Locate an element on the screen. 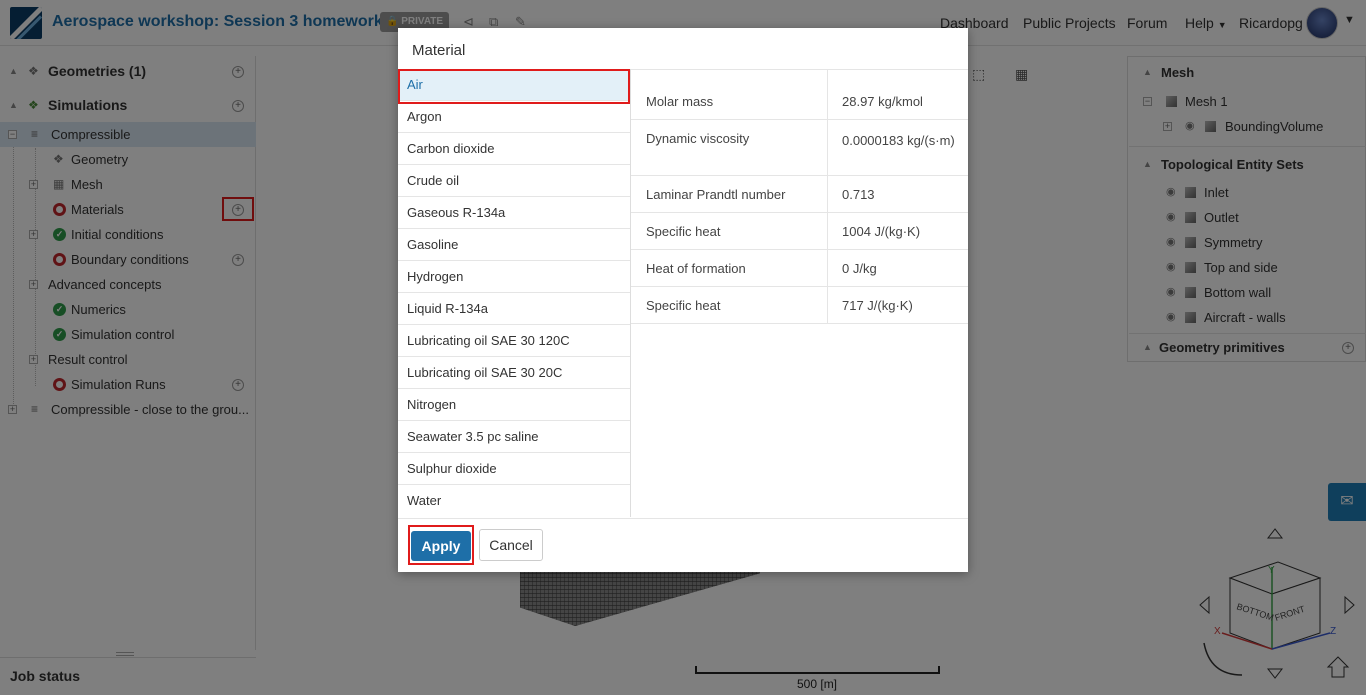 This screenshot has height=695, width=1366. material-item: Water is located at coordinates (514, 501).